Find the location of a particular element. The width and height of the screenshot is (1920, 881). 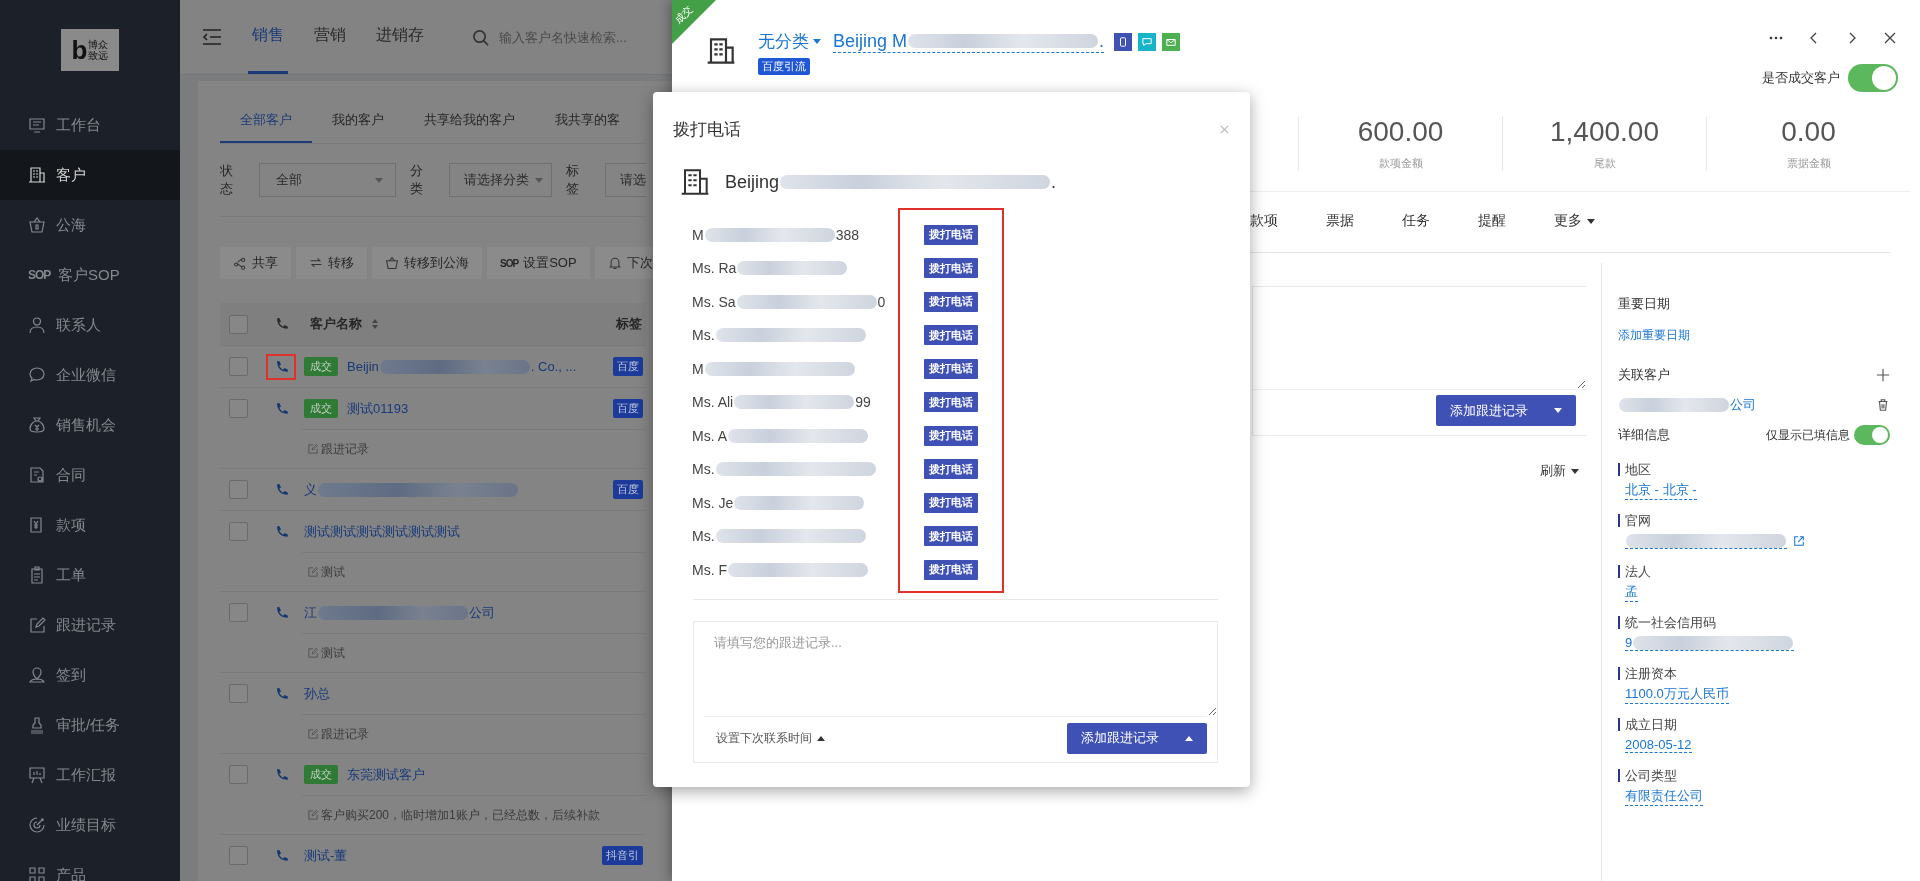

sidebar-item: 公海 is located at coordinates (90, 225).